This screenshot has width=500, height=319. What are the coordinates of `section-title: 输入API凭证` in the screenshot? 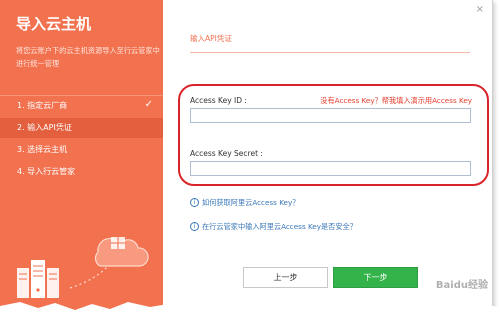 It's located at (211, 38).